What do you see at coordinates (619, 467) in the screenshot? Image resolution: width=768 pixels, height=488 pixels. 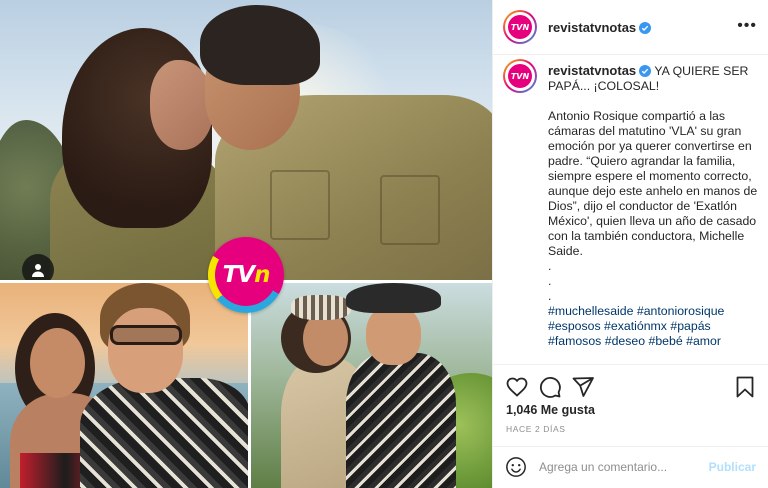 I see `comment-input` at bounding box center [619, 467].